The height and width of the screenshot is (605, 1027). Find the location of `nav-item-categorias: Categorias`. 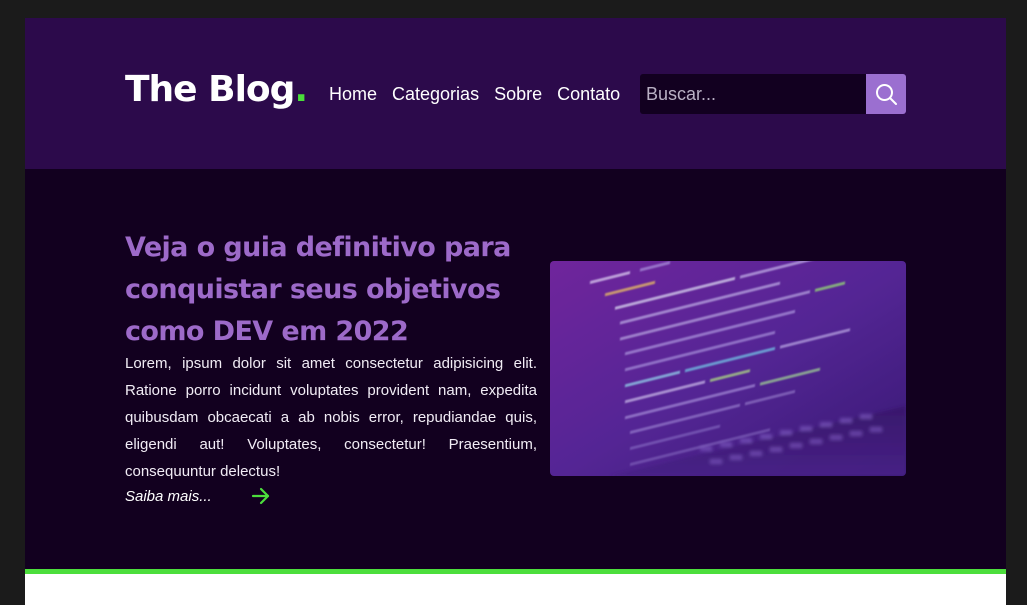

nav-item-categorias: Categorias is located at coordinates (435, 94).